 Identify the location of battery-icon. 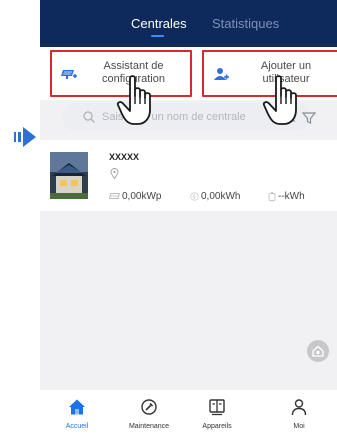
(272, 196).